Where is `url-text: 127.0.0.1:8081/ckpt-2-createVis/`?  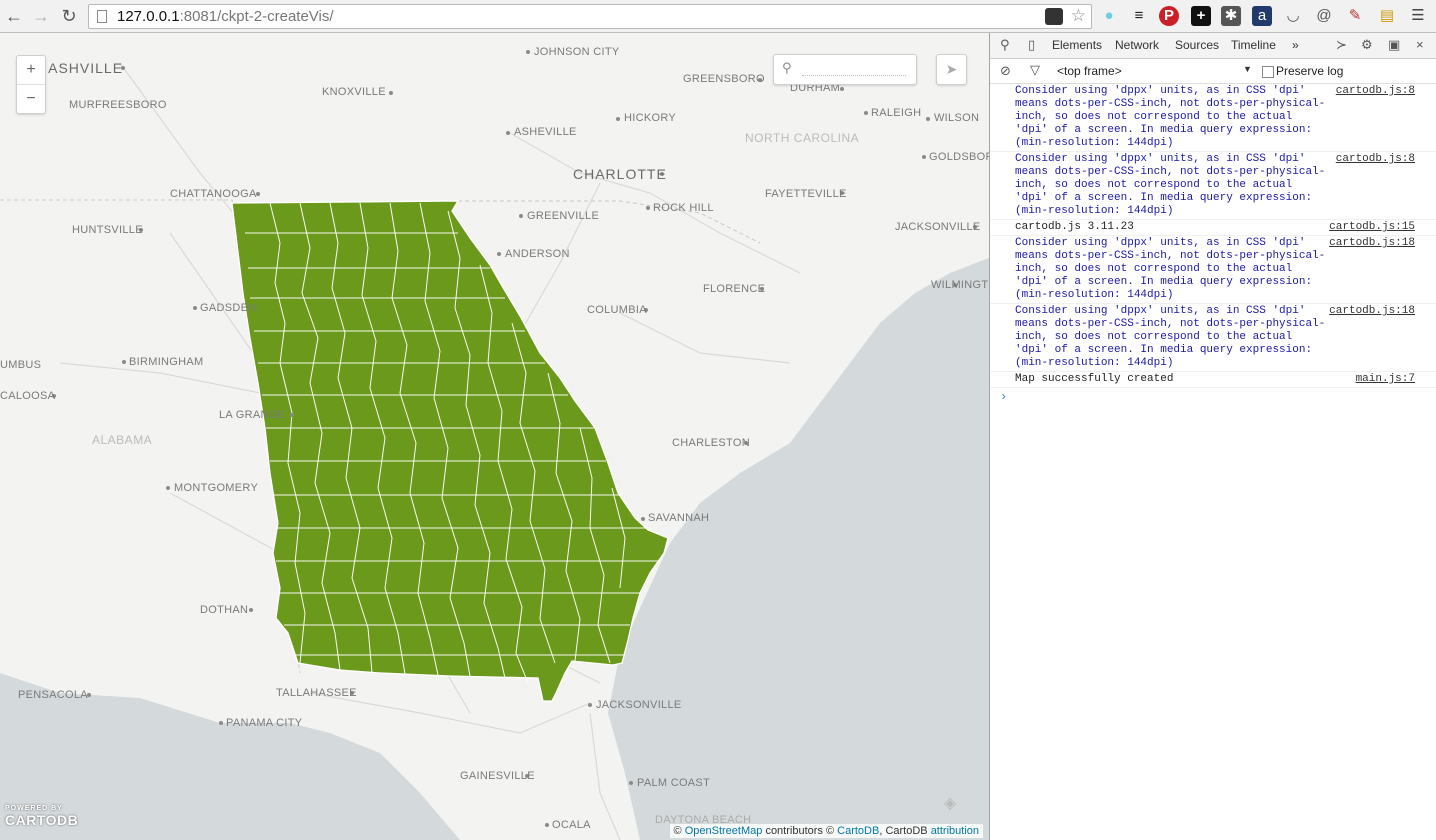 url-text: 127.0.0.1:8081/ckpt-2-createVis/ is located at coordinates (225, 16).